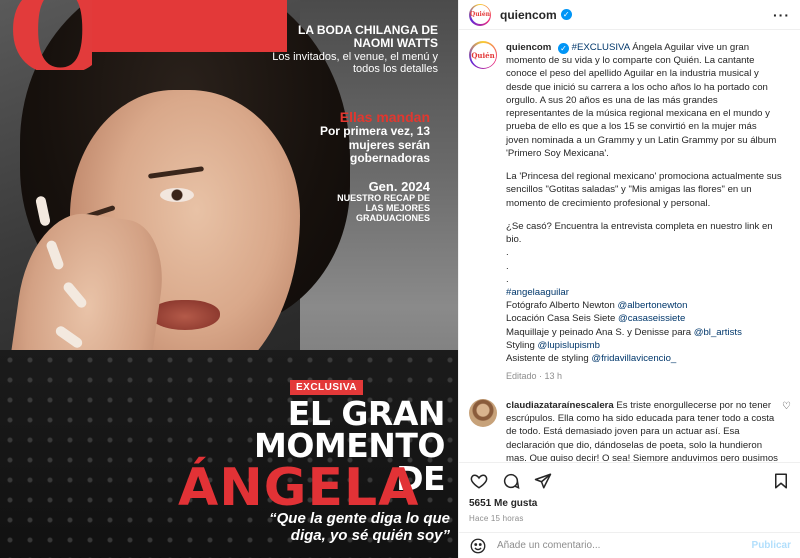 Image resolution: width=800 pixels, height=558 pixels. Describe the element at coordinates (483, 55) in the screenshot. I see `caption-avatar: Quién` at that location.